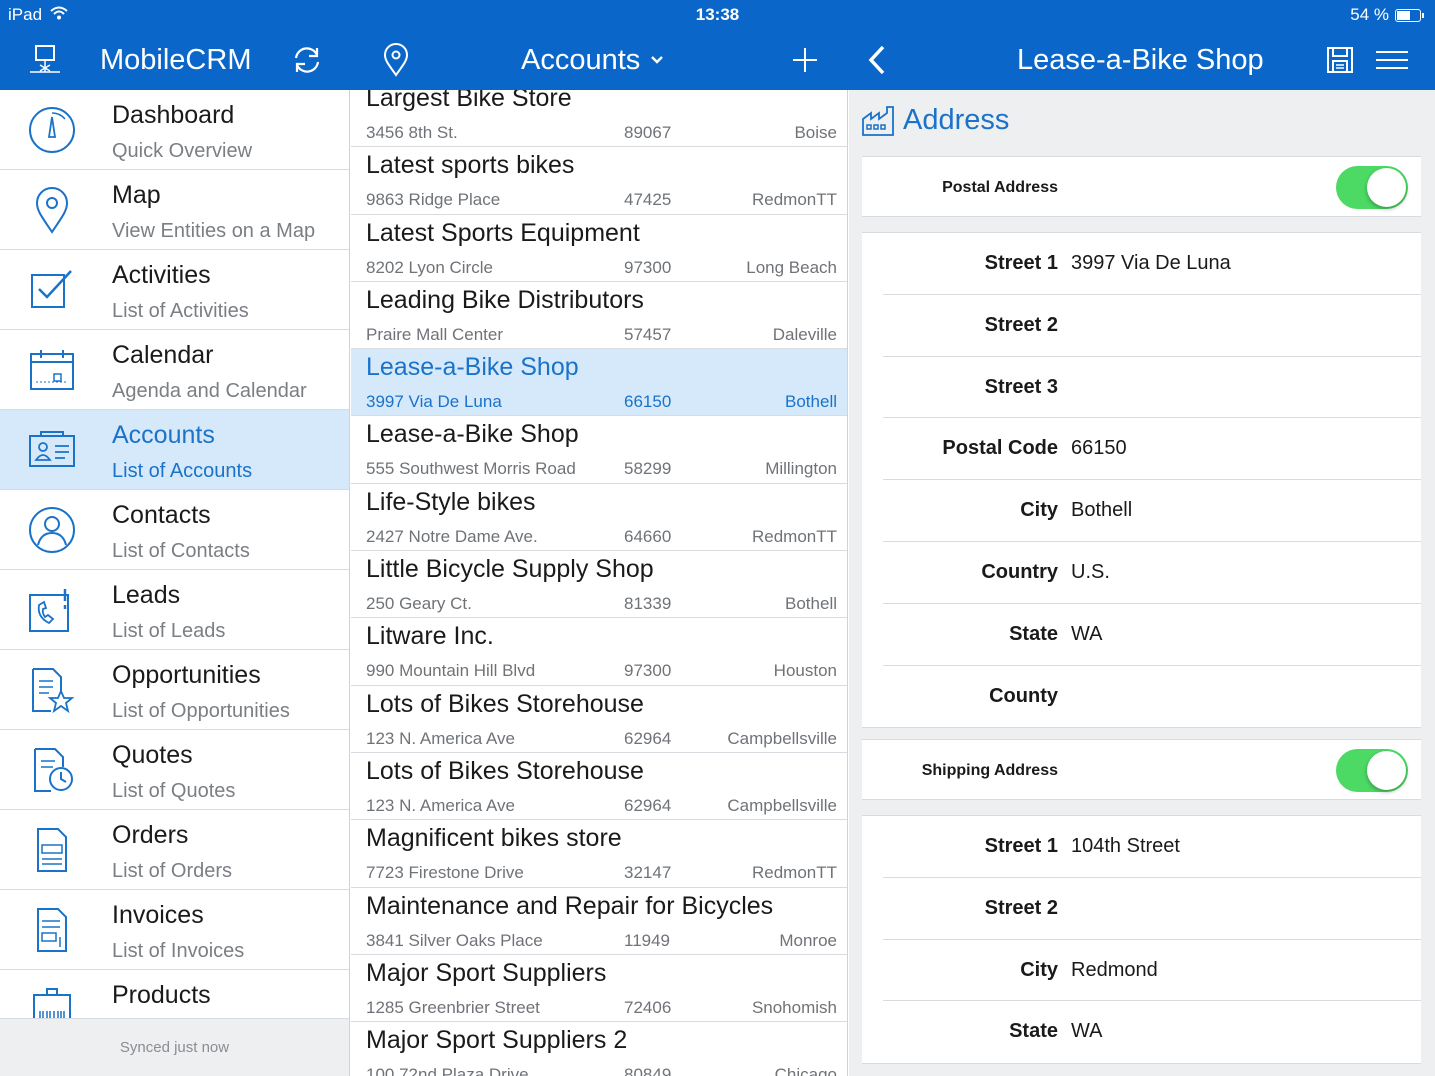 This screenshot has width=1435, height=1076. Describe the element at coordinates (1152, 511) in the screenshot. I see `field-city: CityBothell` at that location.